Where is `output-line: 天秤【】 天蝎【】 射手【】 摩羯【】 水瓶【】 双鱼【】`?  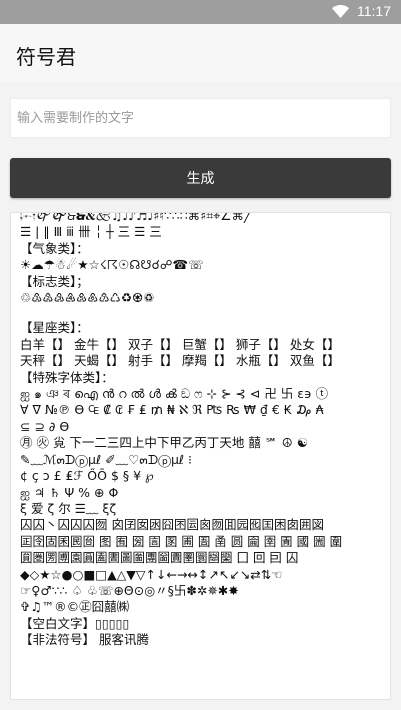 output-line: 天秤【】 天蝎【】 射手【】 摩羯【】 水瓶【】 双鱼【】 is located at coordinates (180, 361).